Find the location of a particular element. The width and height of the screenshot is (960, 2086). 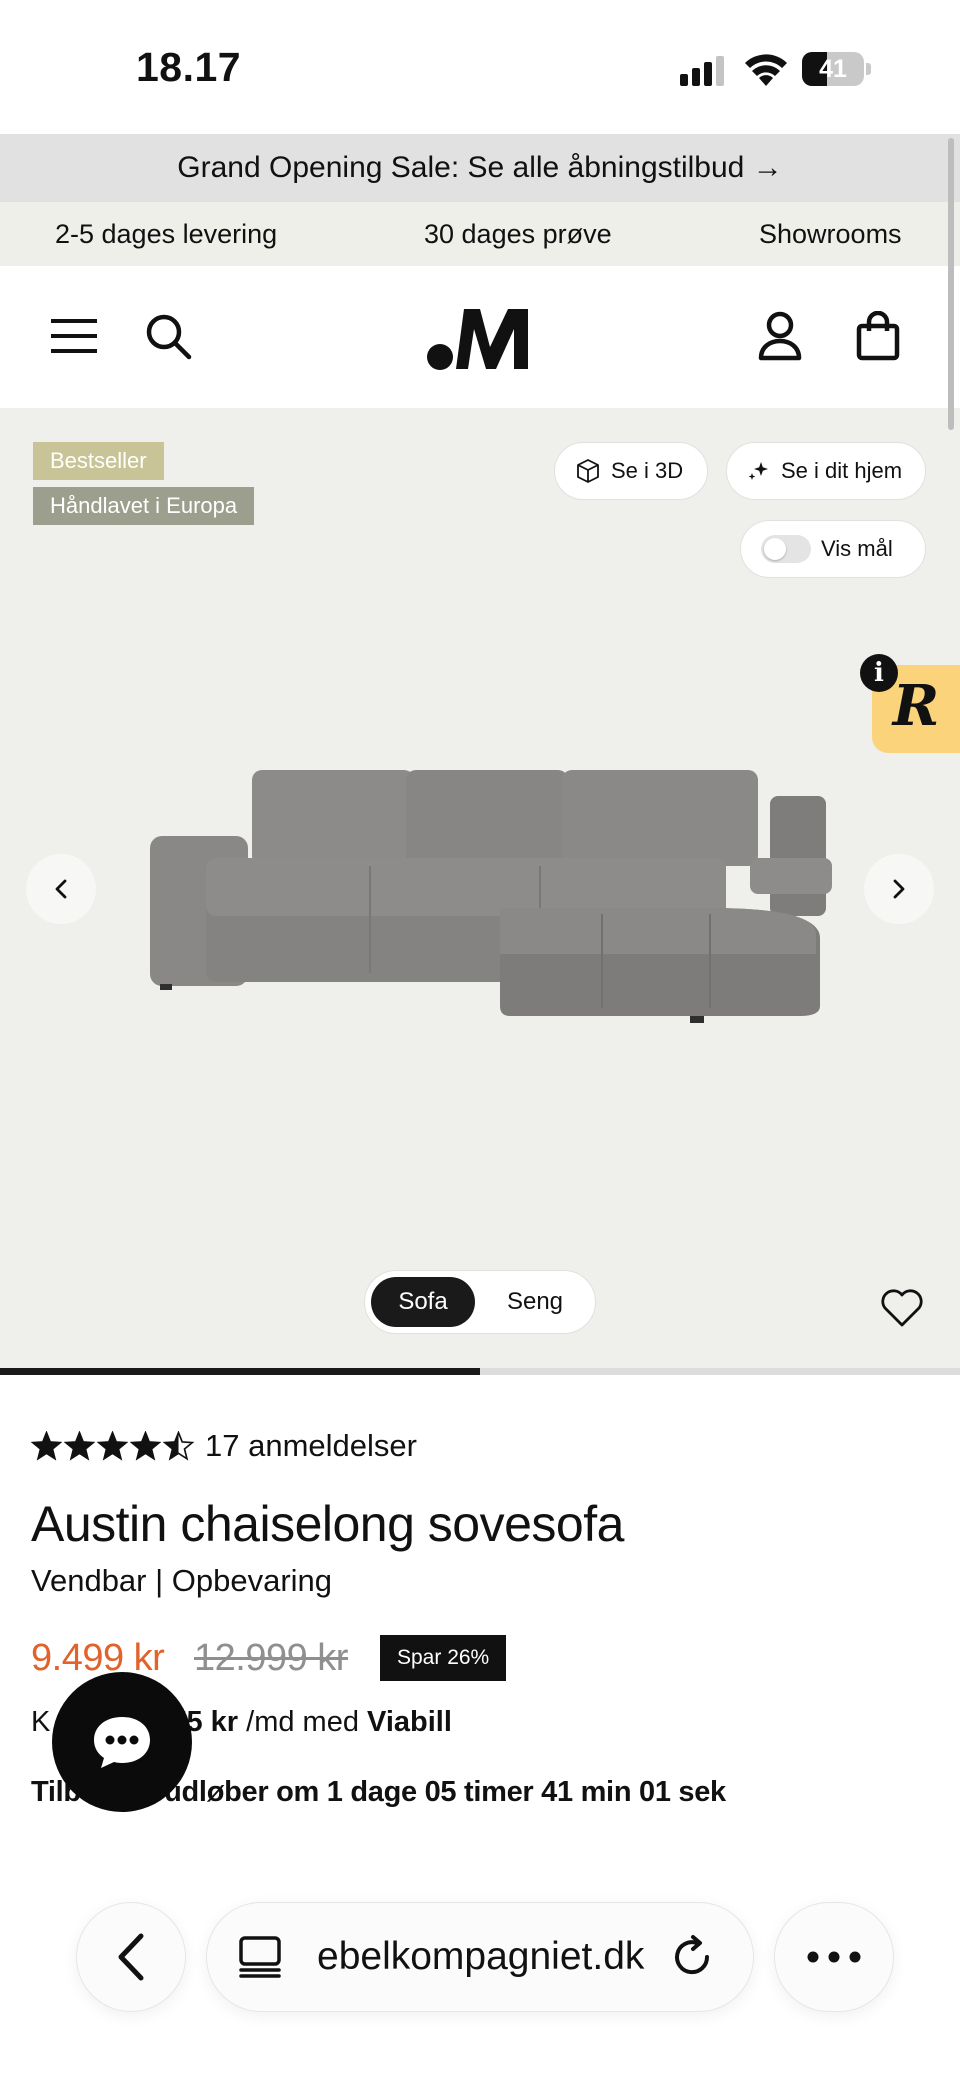

logo-icon is located at coordinates (477, 339).